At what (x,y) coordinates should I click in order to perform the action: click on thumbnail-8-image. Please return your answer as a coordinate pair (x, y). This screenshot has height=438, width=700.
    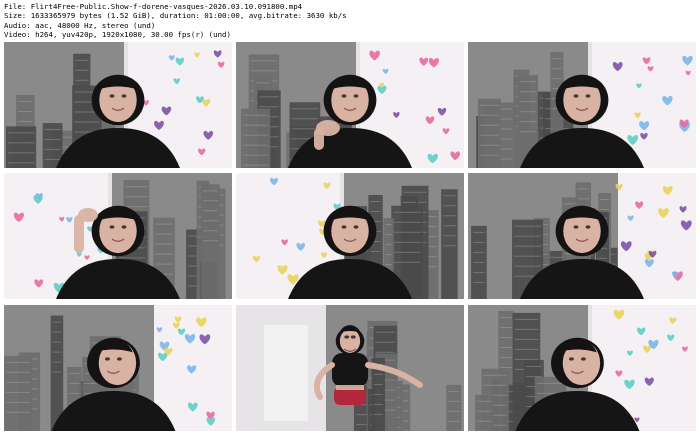
    Looking at the image, I should click on (350, 368).